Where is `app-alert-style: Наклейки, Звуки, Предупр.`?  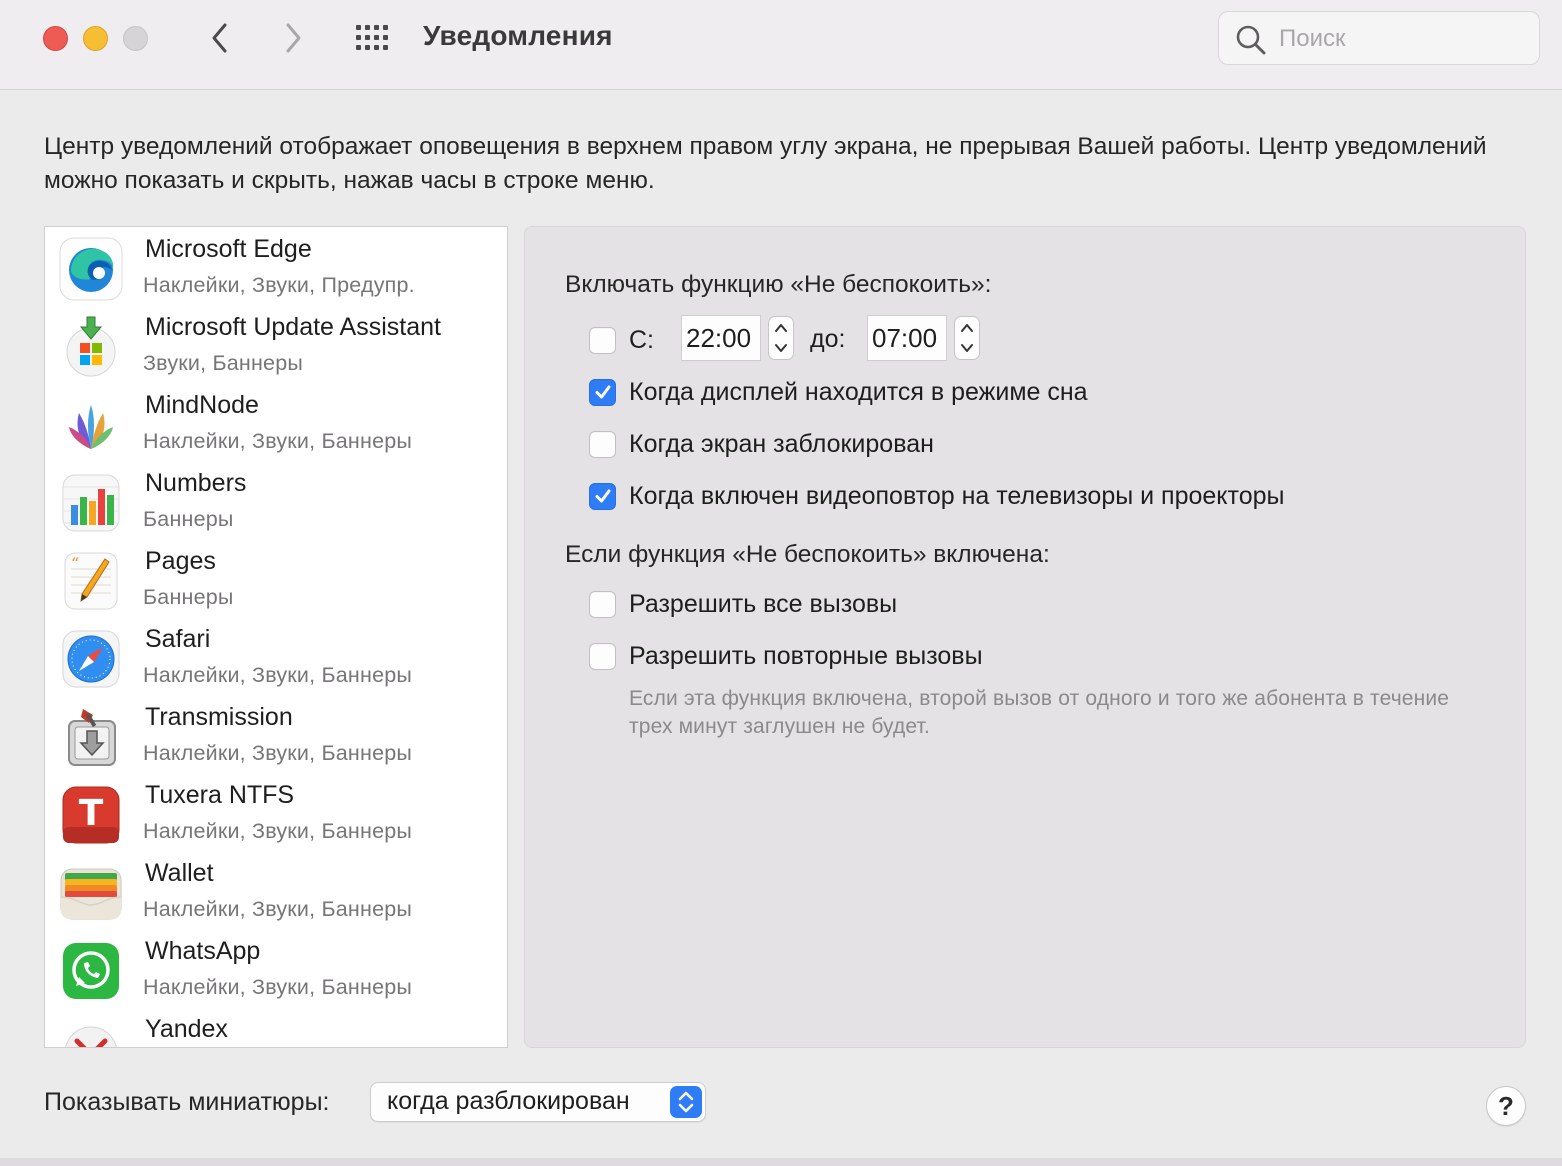
app-alert-style: Наклейки, Звуки, Предупр. is located at coordinates (279, 285).